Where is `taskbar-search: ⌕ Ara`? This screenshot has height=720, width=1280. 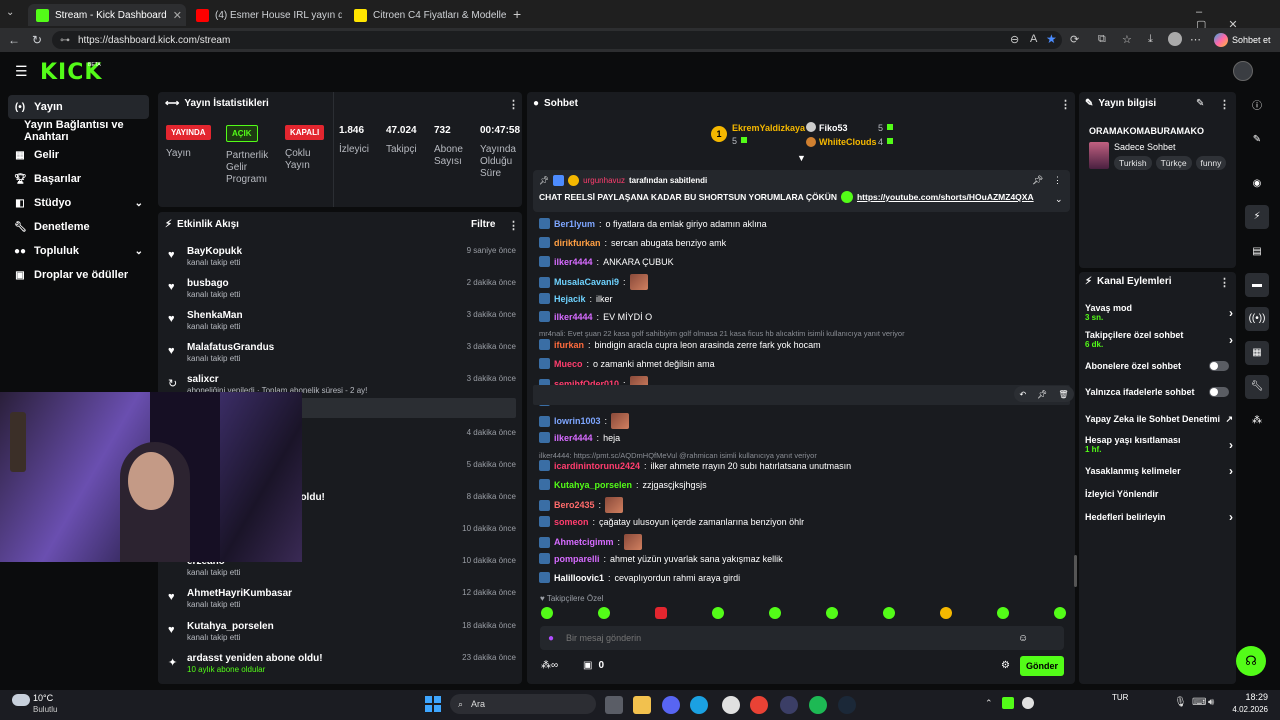
taskbar-search: ⌕ Ara is located at coordinates (523, 704).